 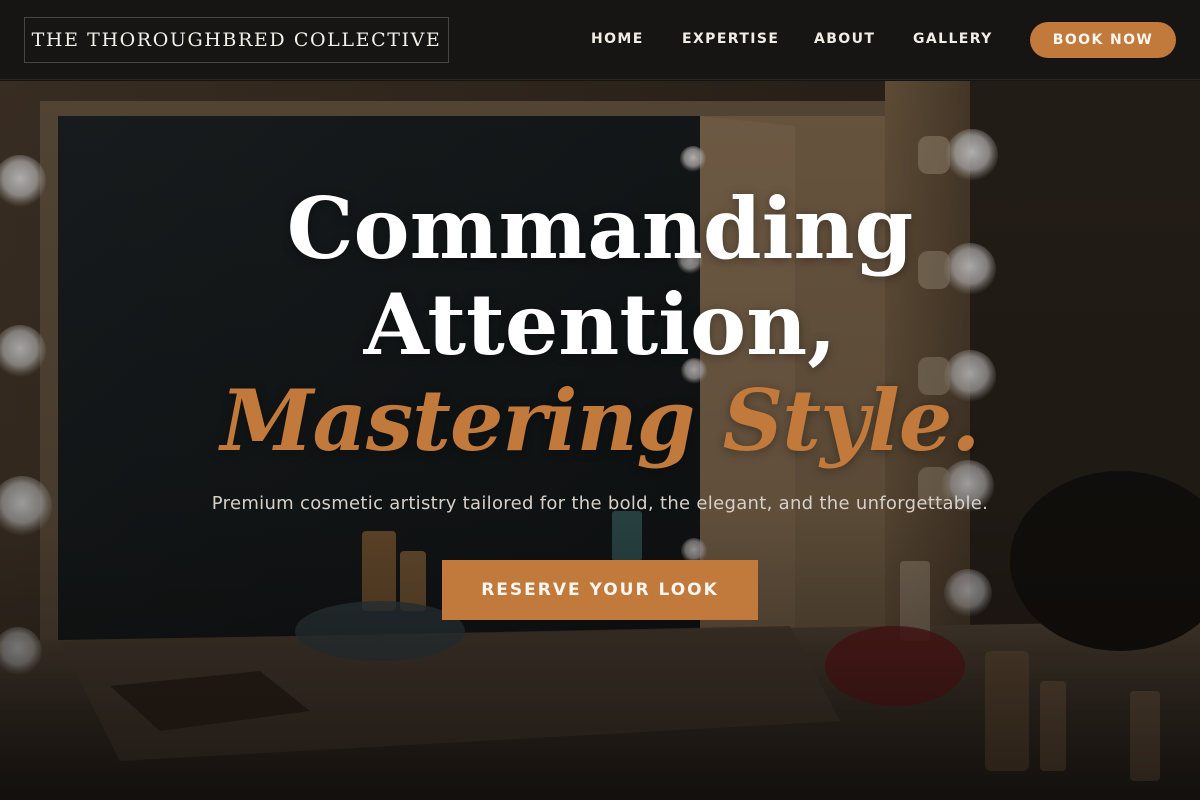 What do you see at coordinates (844, 39) in the screenshot?
I see `nav-about-link: ABOUT` at bounding box center [844, 39].